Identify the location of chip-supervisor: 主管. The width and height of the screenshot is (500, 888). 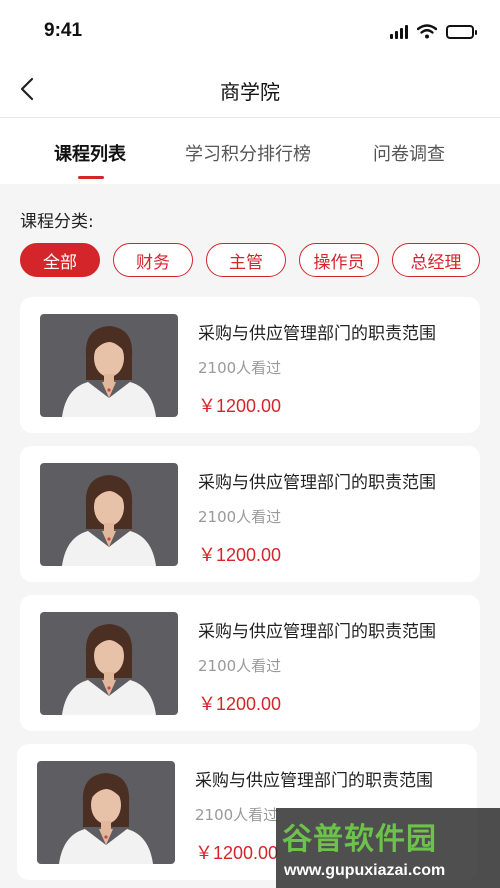
(246, 260).